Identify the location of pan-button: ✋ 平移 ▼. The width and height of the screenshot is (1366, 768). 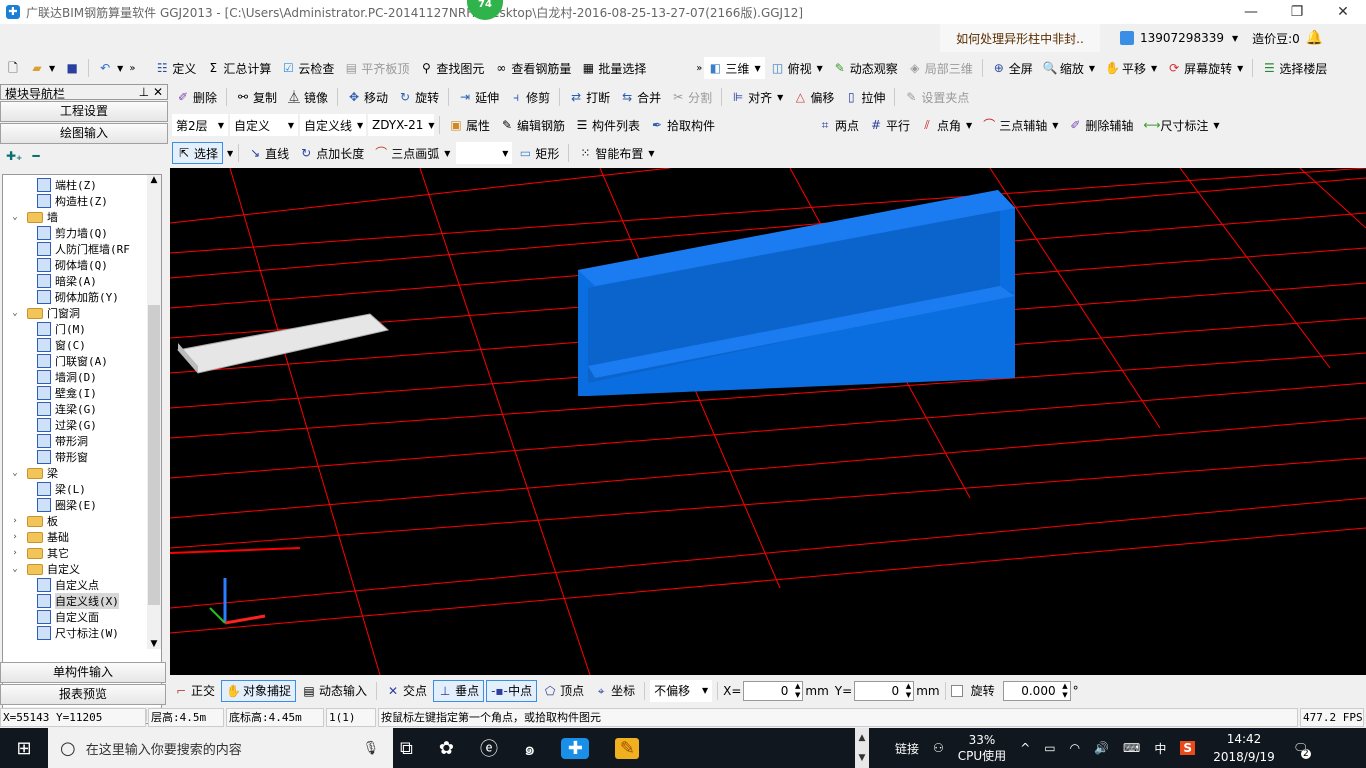
(1131, 68).